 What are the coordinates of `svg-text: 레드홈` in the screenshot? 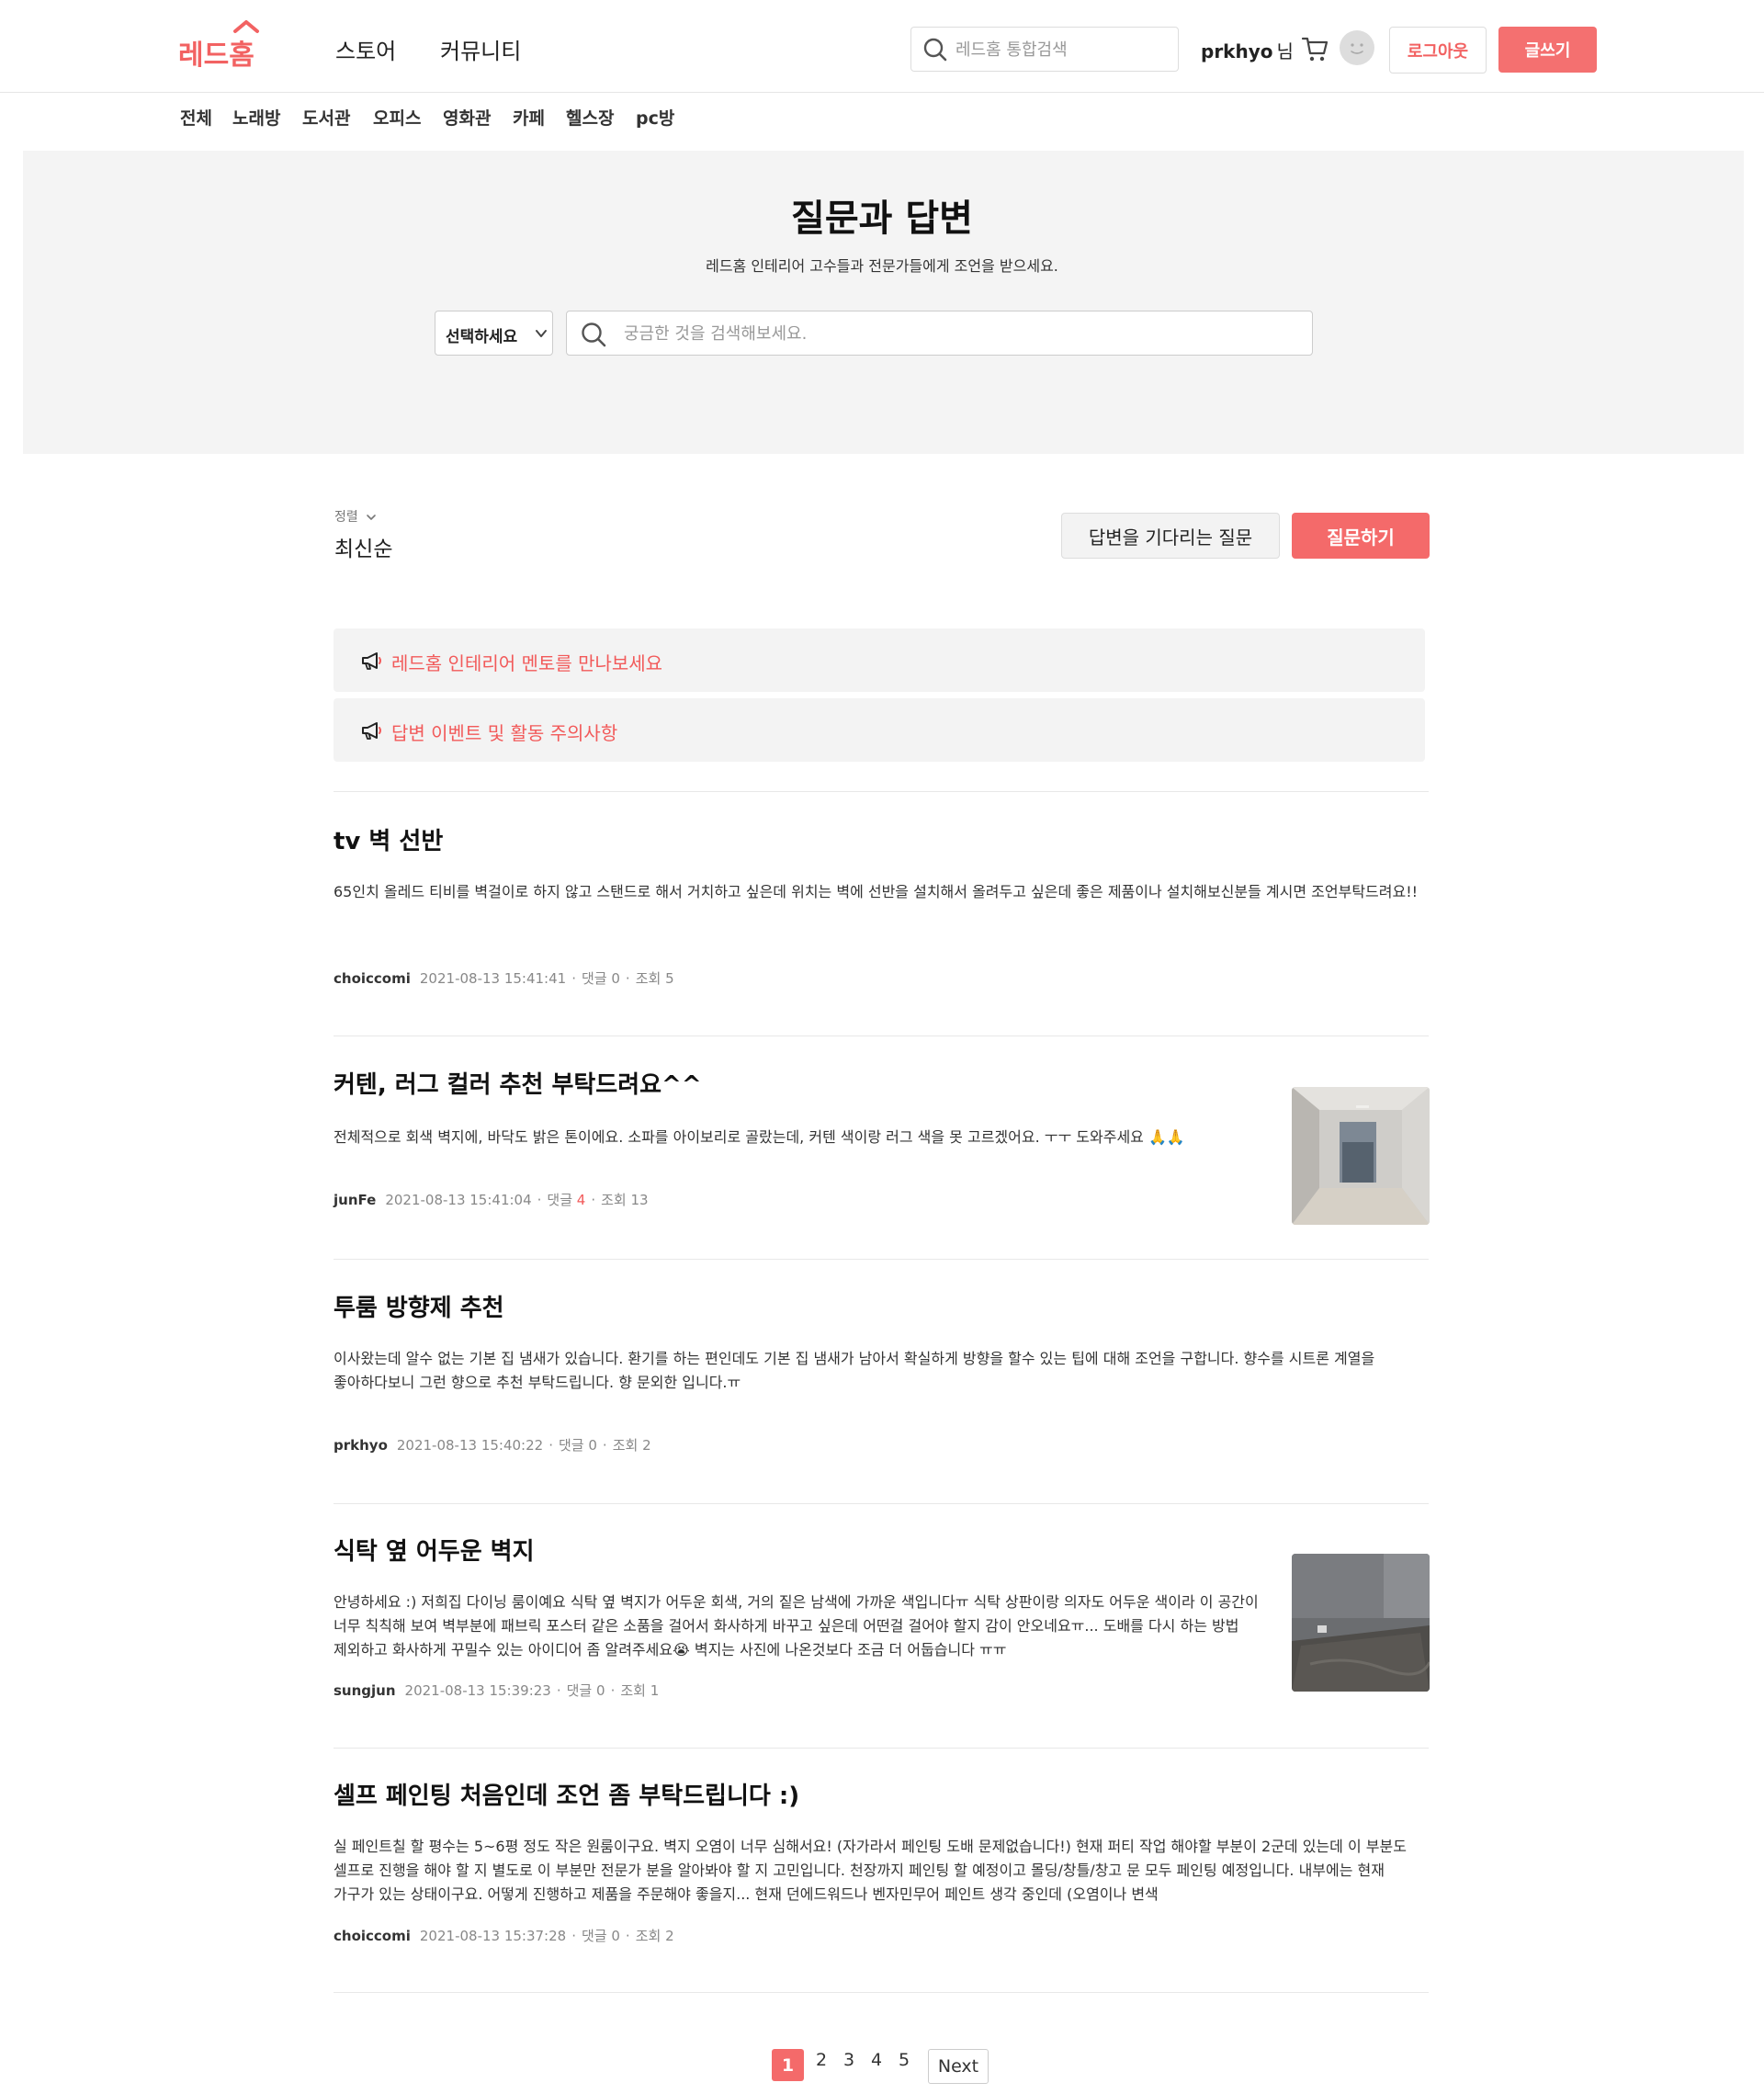 It's located at (216, 56).